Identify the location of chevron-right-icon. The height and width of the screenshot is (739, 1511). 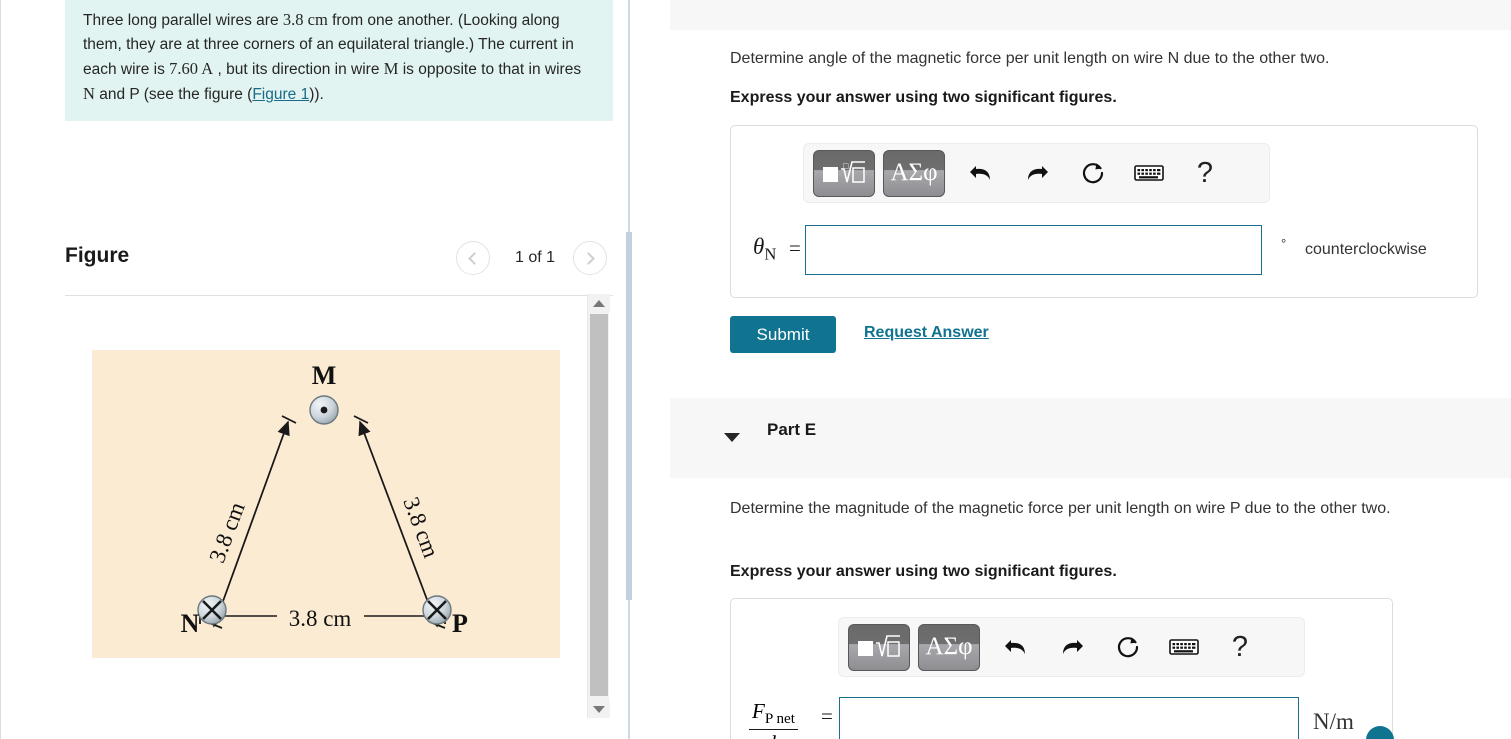
(588, 258).